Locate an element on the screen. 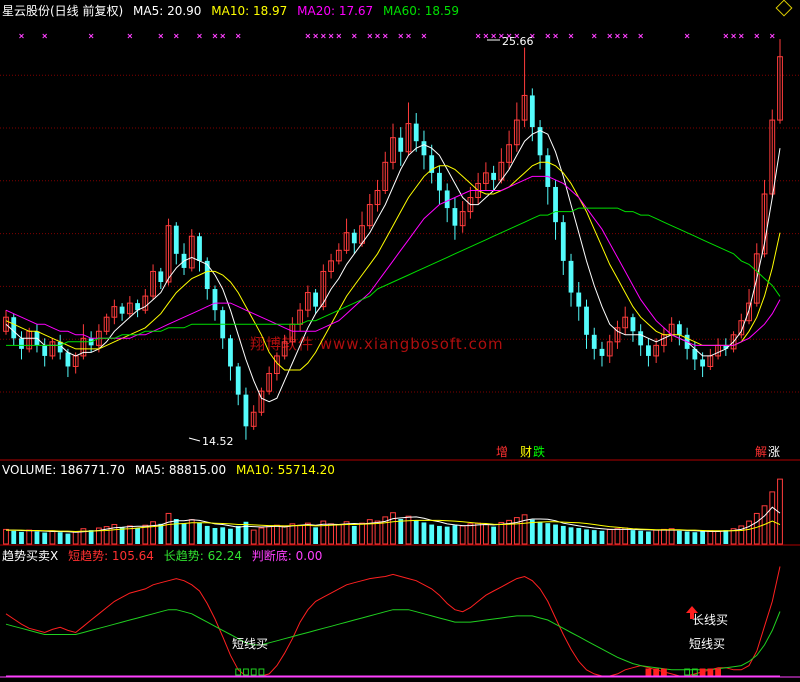 This screenshot has height=682, width=800. volume-bars is located at coordinates (393, 511).